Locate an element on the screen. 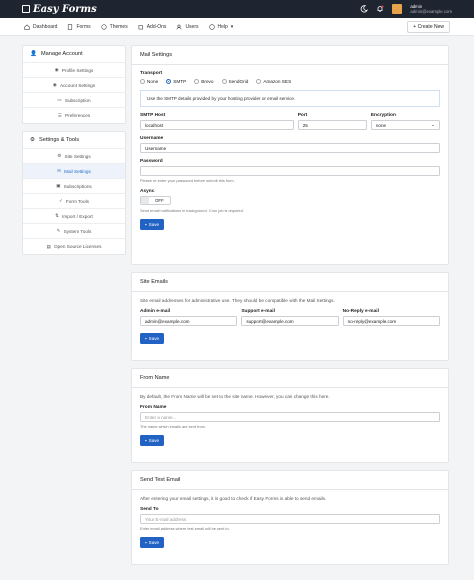  nav-addons: Add-Ons is located at coordinates (152, 26).